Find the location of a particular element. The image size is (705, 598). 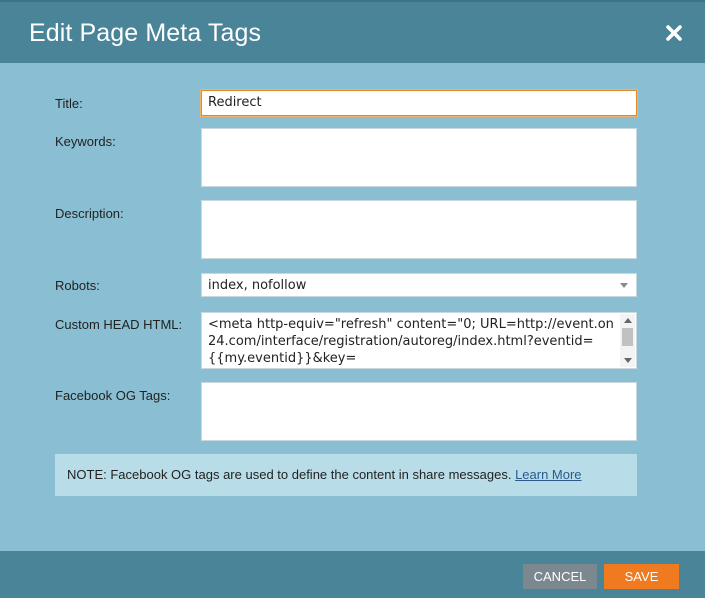

note-prefix: NOTE: is located at coordinates (87, 474).